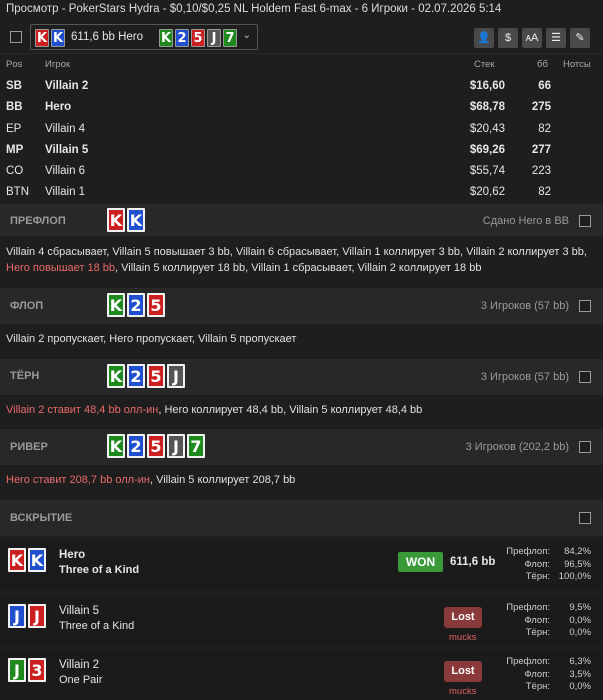  Describe the element at coordinates (17, 192) in the screenshot. I see `player-pos: BTN` at that location.